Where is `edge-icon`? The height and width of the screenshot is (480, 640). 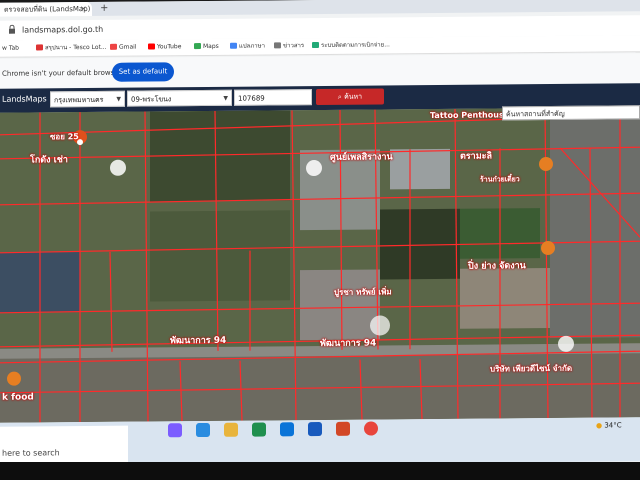
edge-icon is located at coordinates (203, 430).